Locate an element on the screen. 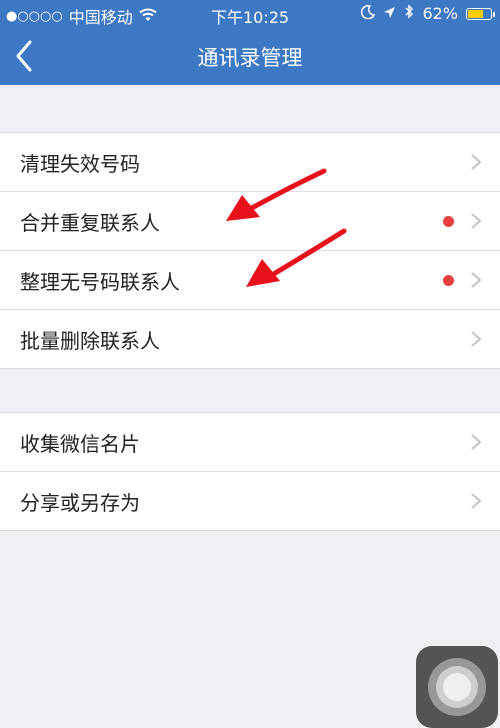 The image size is (500, 728). page-title: 通讯录管理 is located at coordinates (250, 58).